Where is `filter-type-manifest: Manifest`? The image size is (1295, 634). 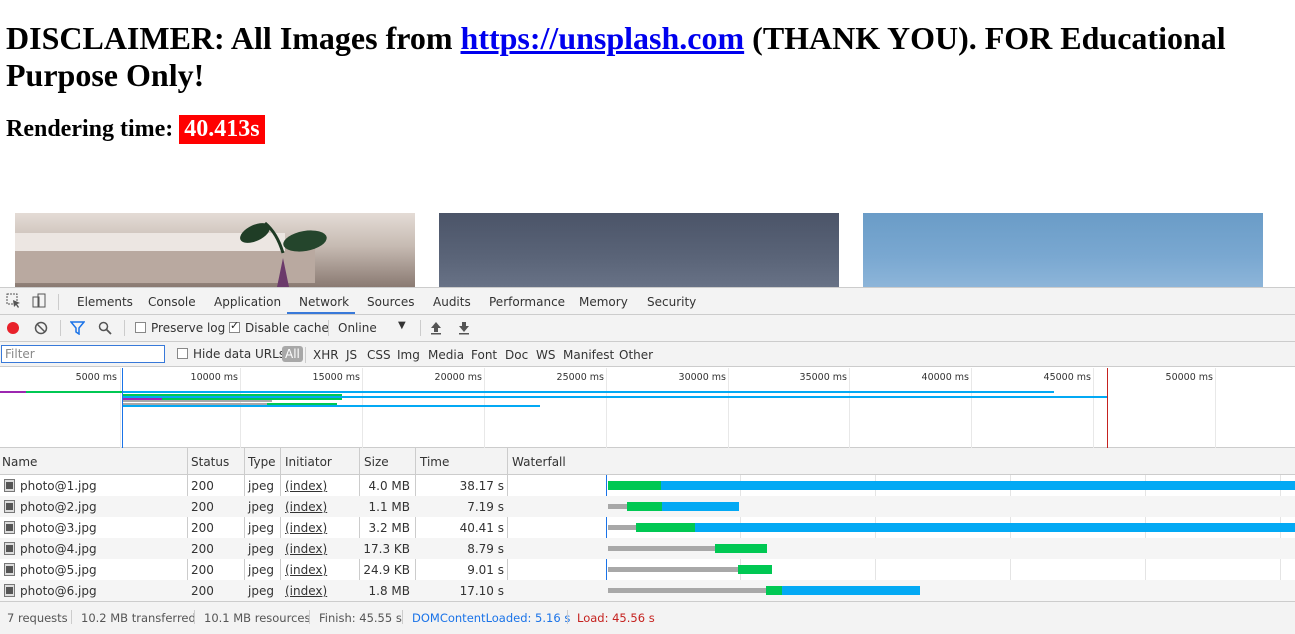 filter-type-manifest: Manifest is located at coordinates (588, 355).